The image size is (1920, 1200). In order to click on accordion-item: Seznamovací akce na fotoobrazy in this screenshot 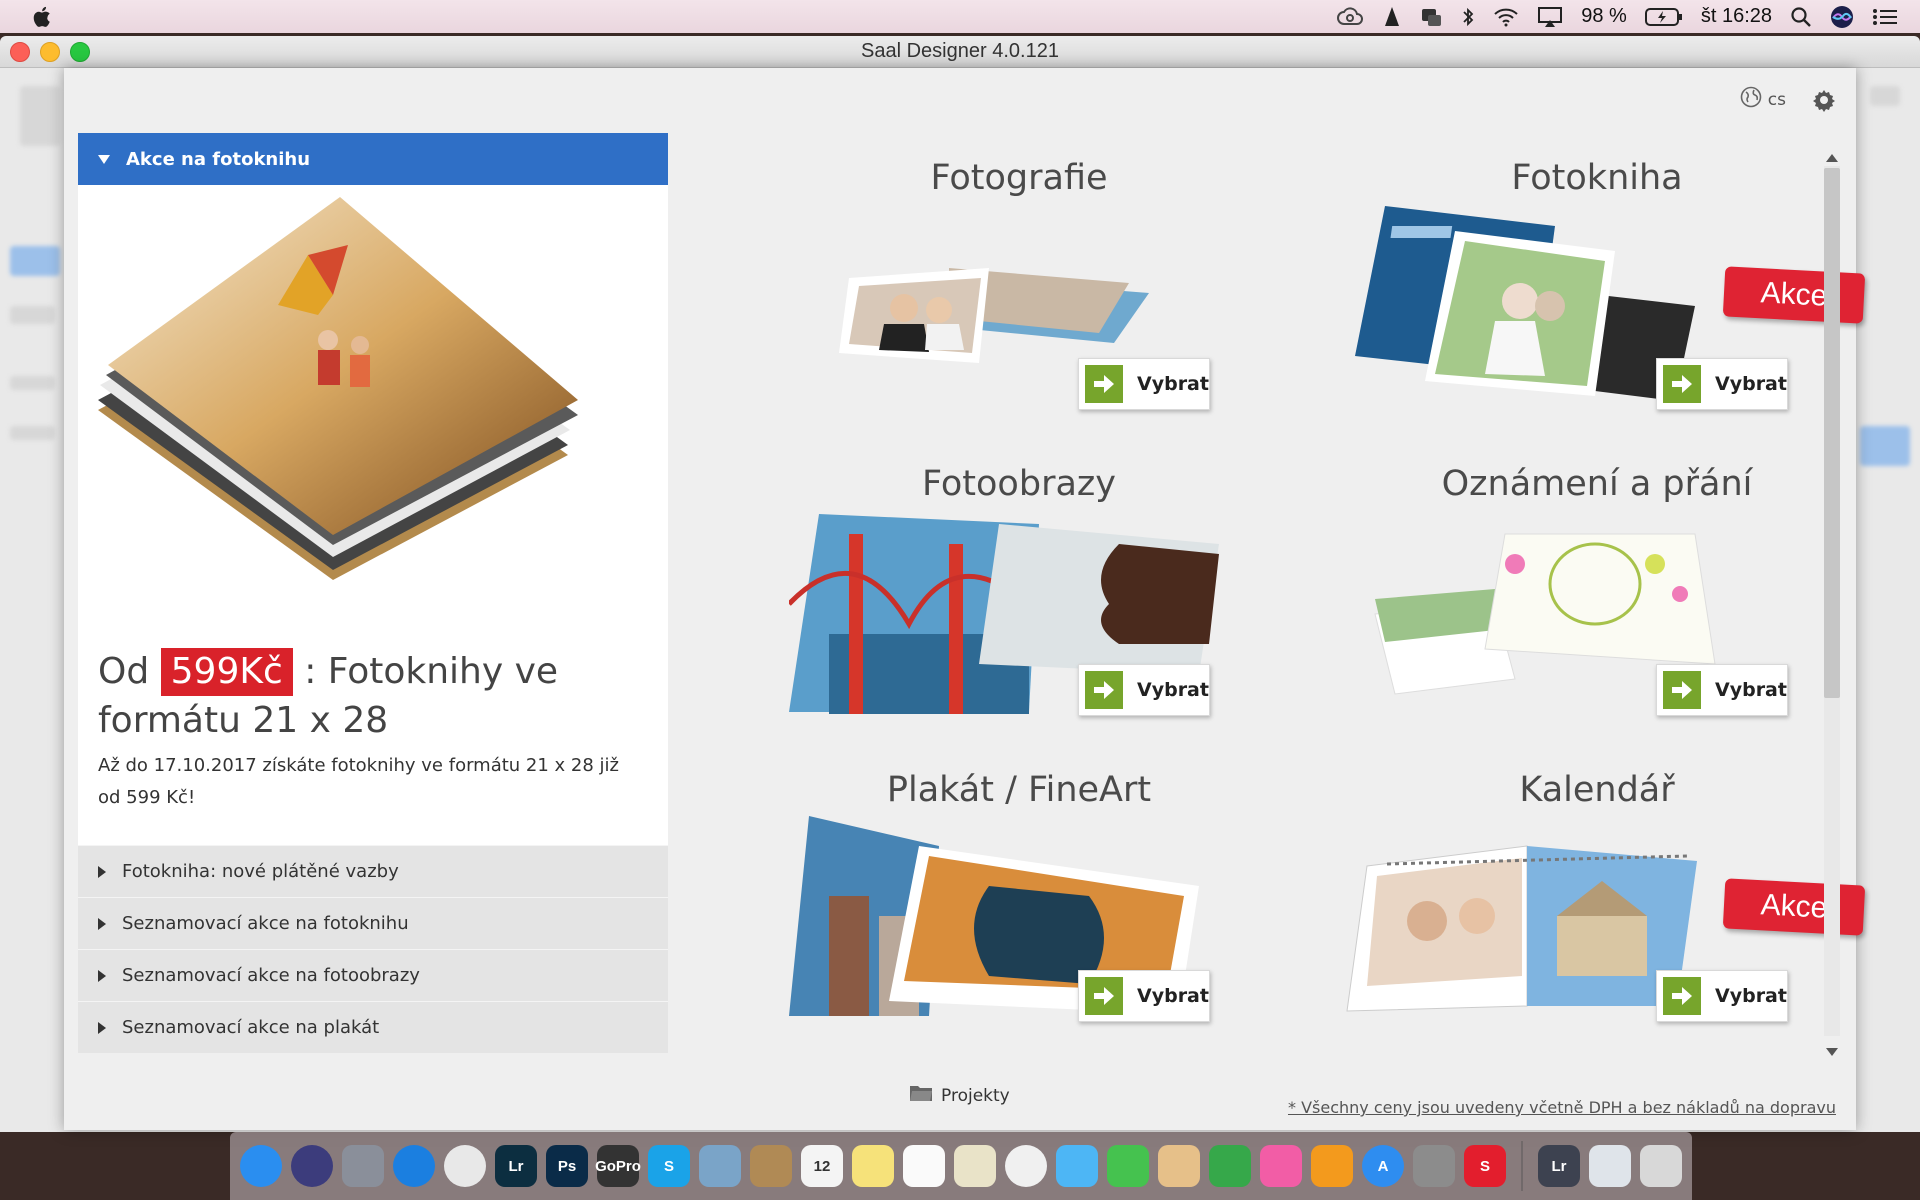, I will do `click(373, 975)`.